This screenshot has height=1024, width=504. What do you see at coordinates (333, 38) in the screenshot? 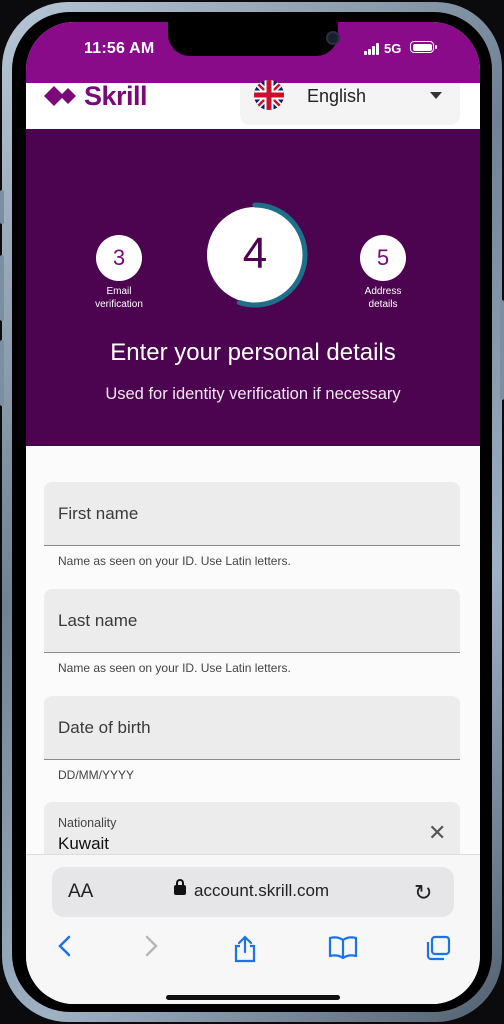
I see `front-camera` at bounding box center [333, 38].